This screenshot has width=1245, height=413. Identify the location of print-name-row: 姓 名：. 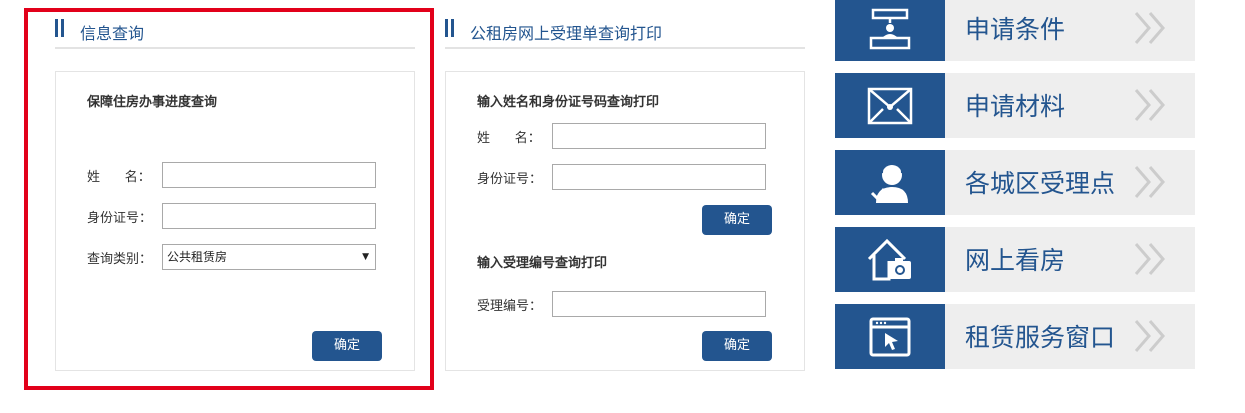
(637, 136).